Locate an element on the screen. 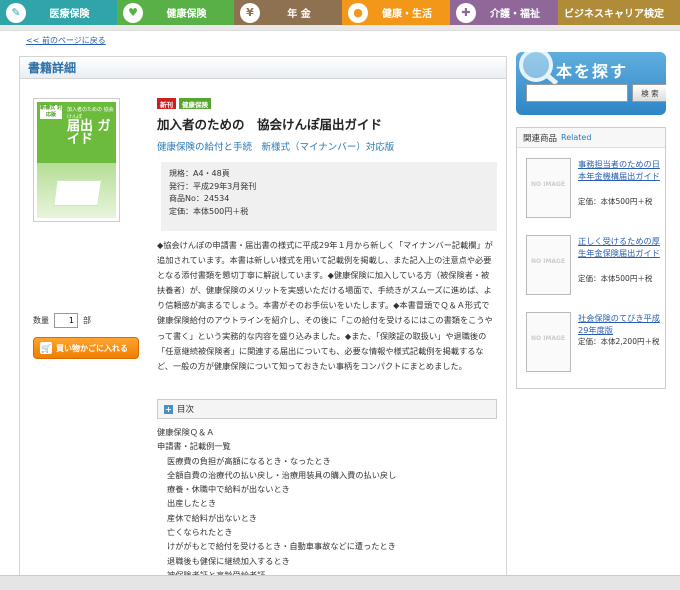 The width and height of the screenshot is (680, 590). quantity-row: 数量 部 is located at coordinates (62, 320).